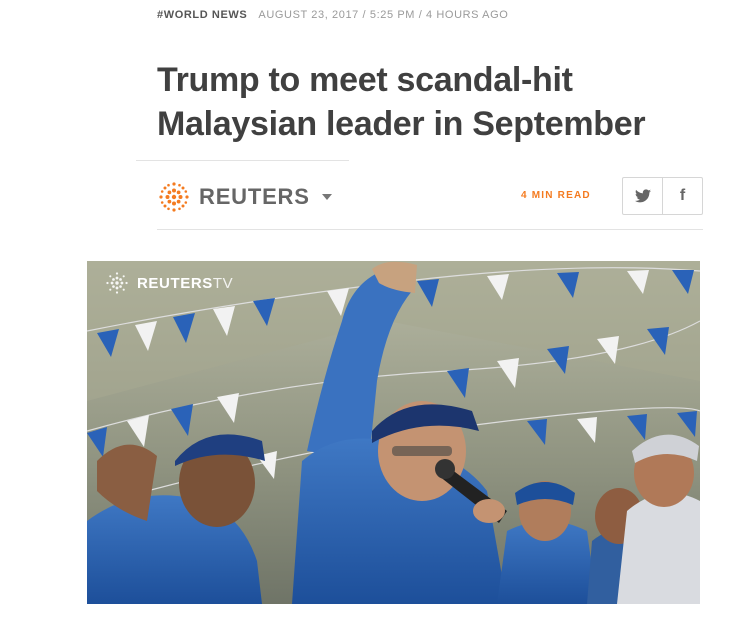 This screenshot has height=628, width=750. I want to click on reuters-tv-logo-icon, so click(117, 283).